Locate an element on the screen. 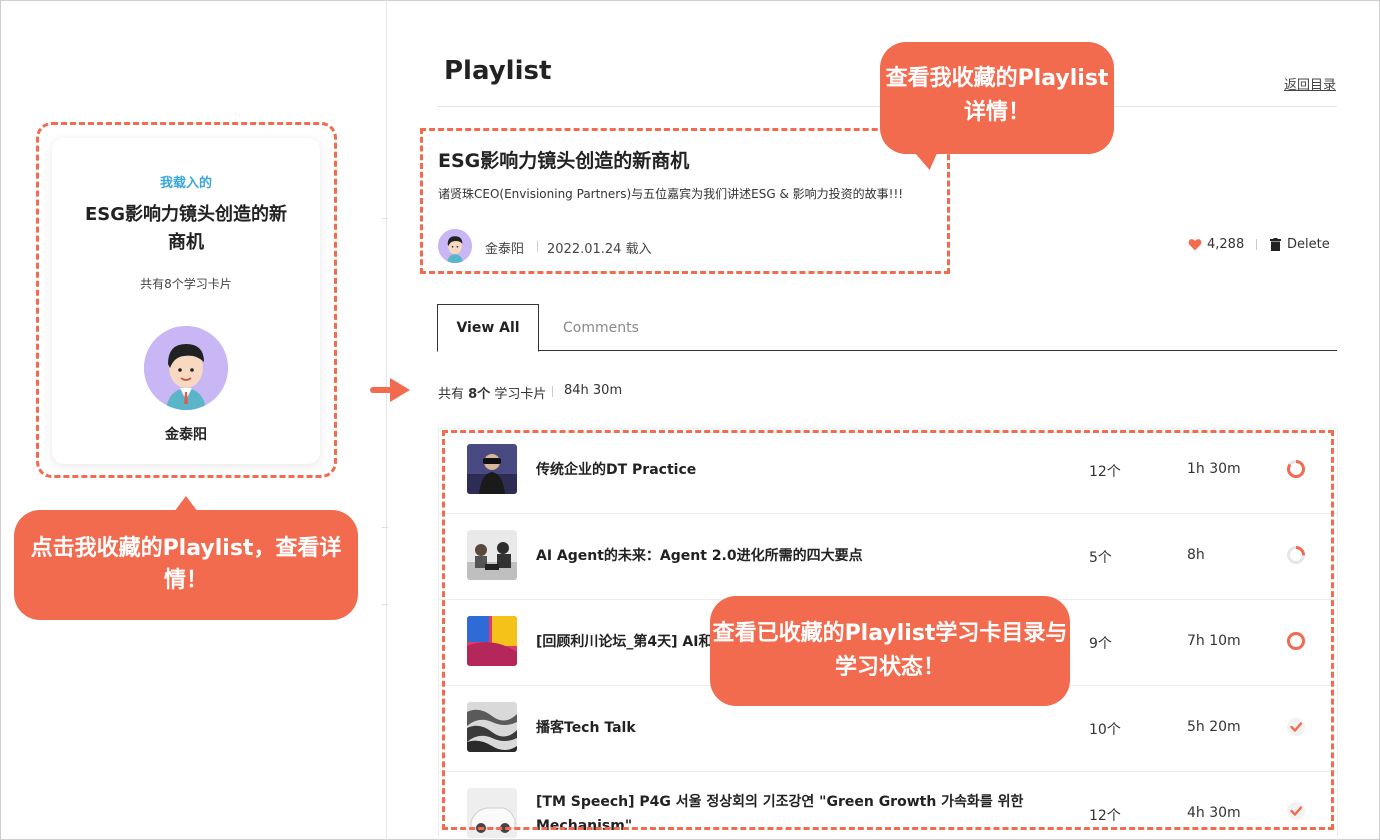 The image size is (1380, 840). trash-icon is located at coordinates (1275, 244).